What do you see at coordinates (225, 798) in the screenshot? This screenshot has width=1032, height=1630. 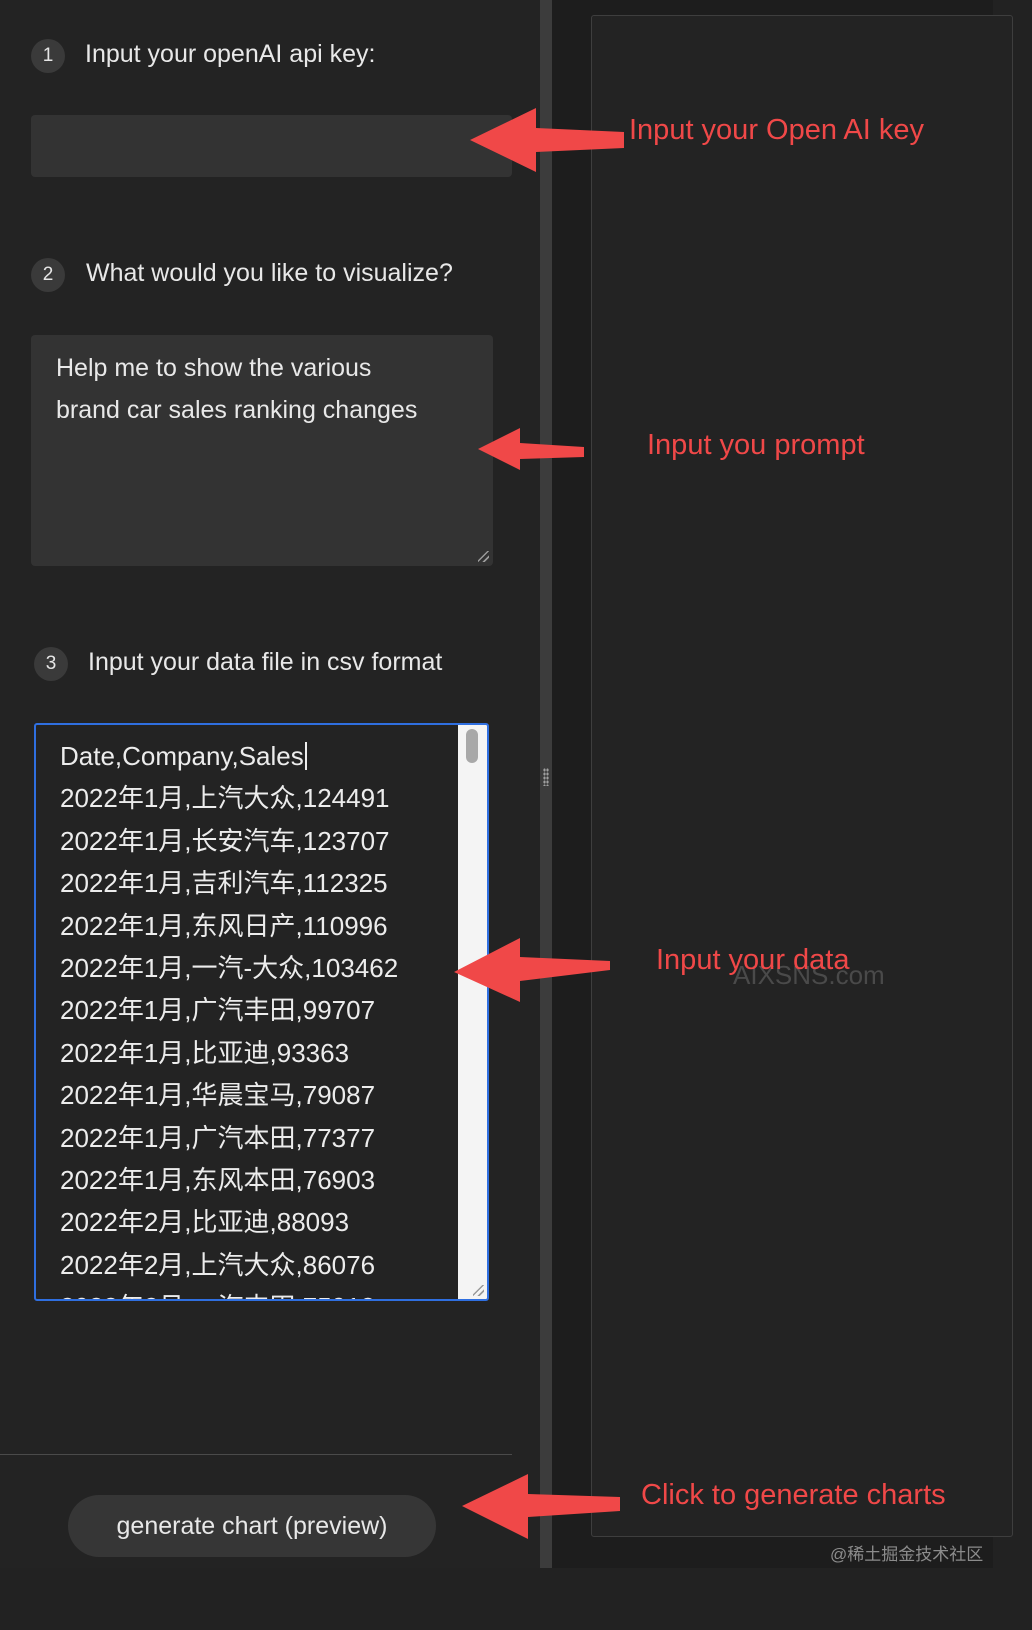 I see `csv-line: 2022年1月,上汽大众,124491` at bounding box center [225, 798].